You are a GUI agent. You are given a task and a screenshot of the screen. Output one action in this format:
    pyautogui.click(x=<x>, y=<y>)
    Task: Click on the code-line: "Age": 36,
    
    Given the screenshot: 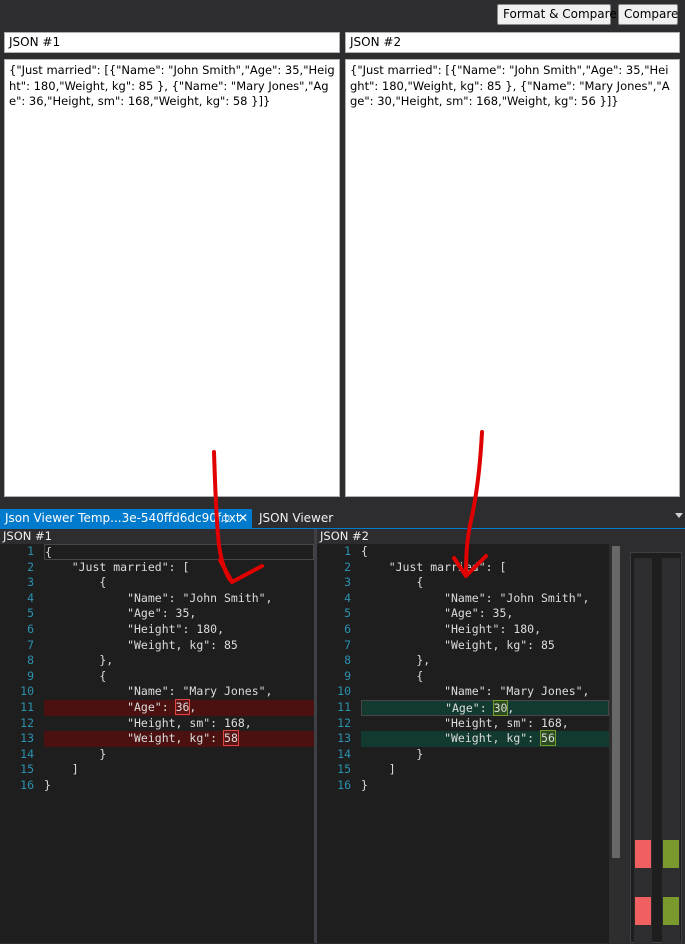 What is the action you would take?
    pyautogui.click(x=179, y=707)
    